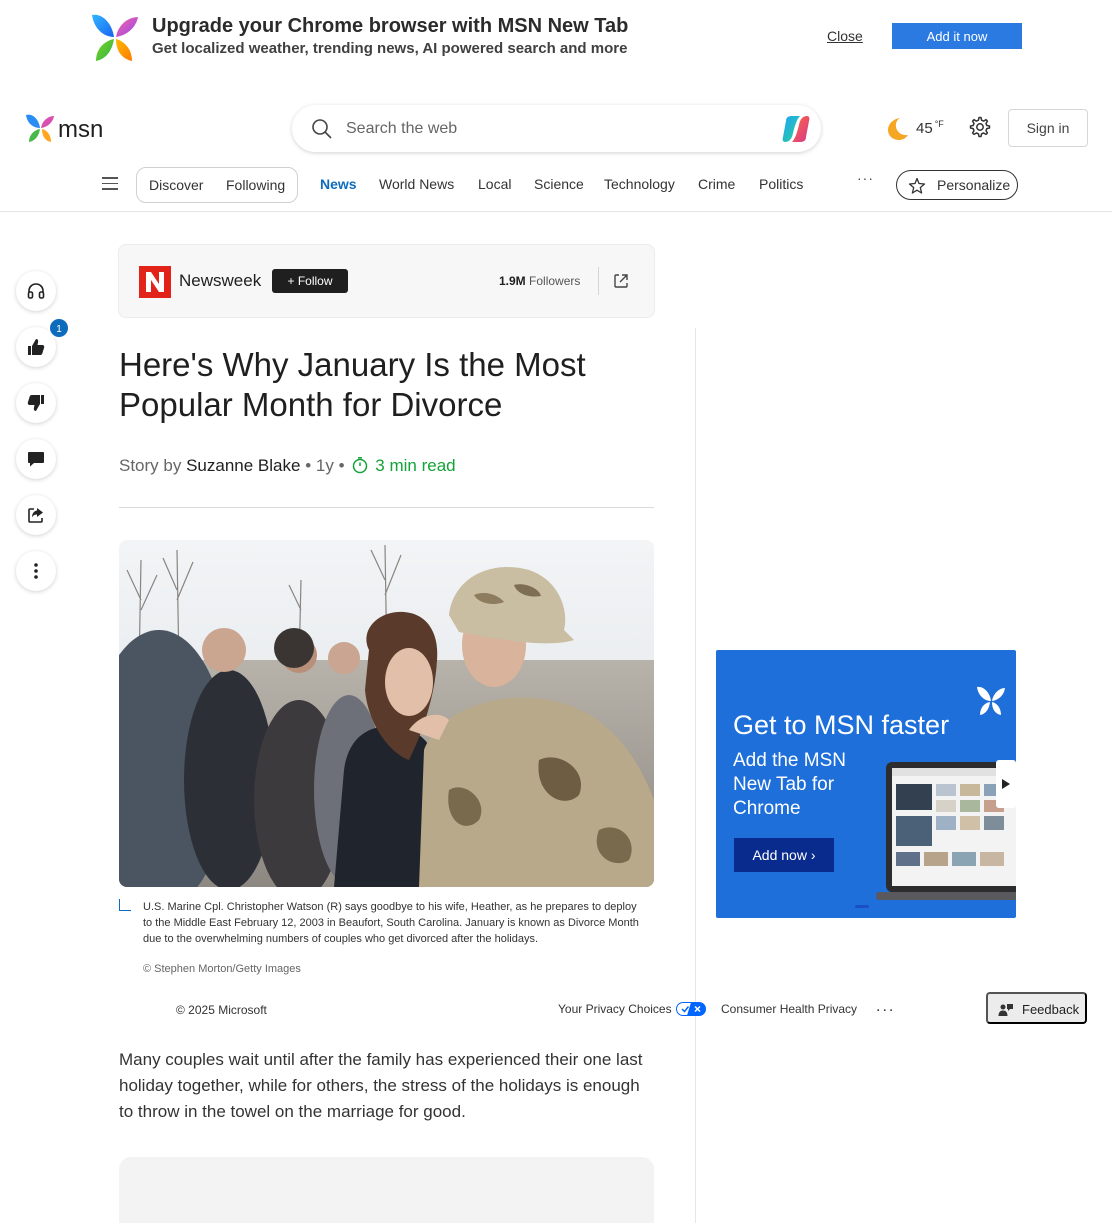 This screenshot has width=1112, height=1223. What do you see at coordinates (974, 185) in the screenshot?
I see `personalize-label: Personalize` at bounding box center [974, 185].